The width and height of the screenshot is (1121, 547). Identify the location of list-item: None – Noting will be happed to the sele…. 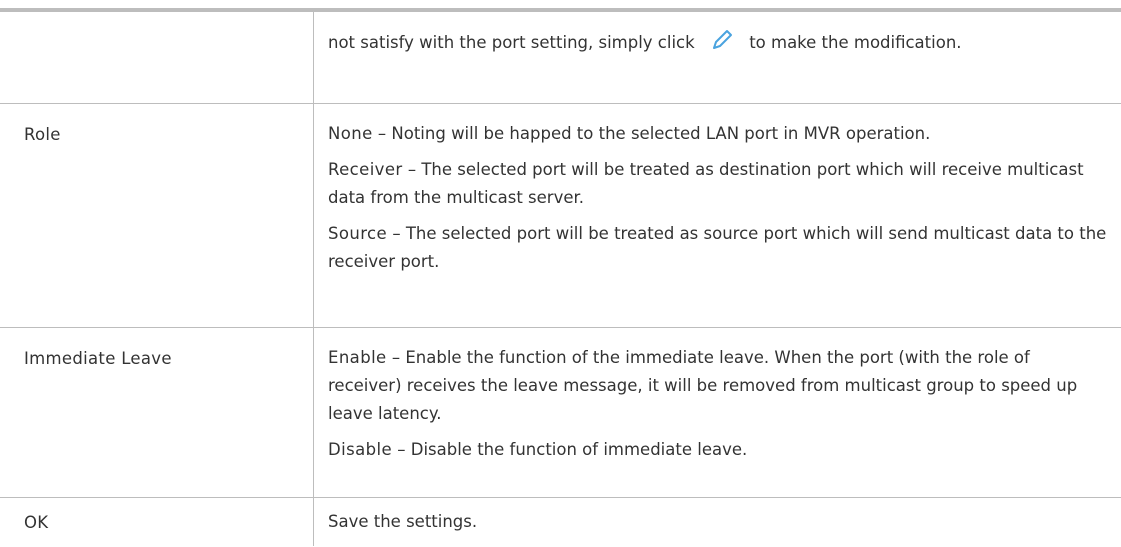
(718, 134).